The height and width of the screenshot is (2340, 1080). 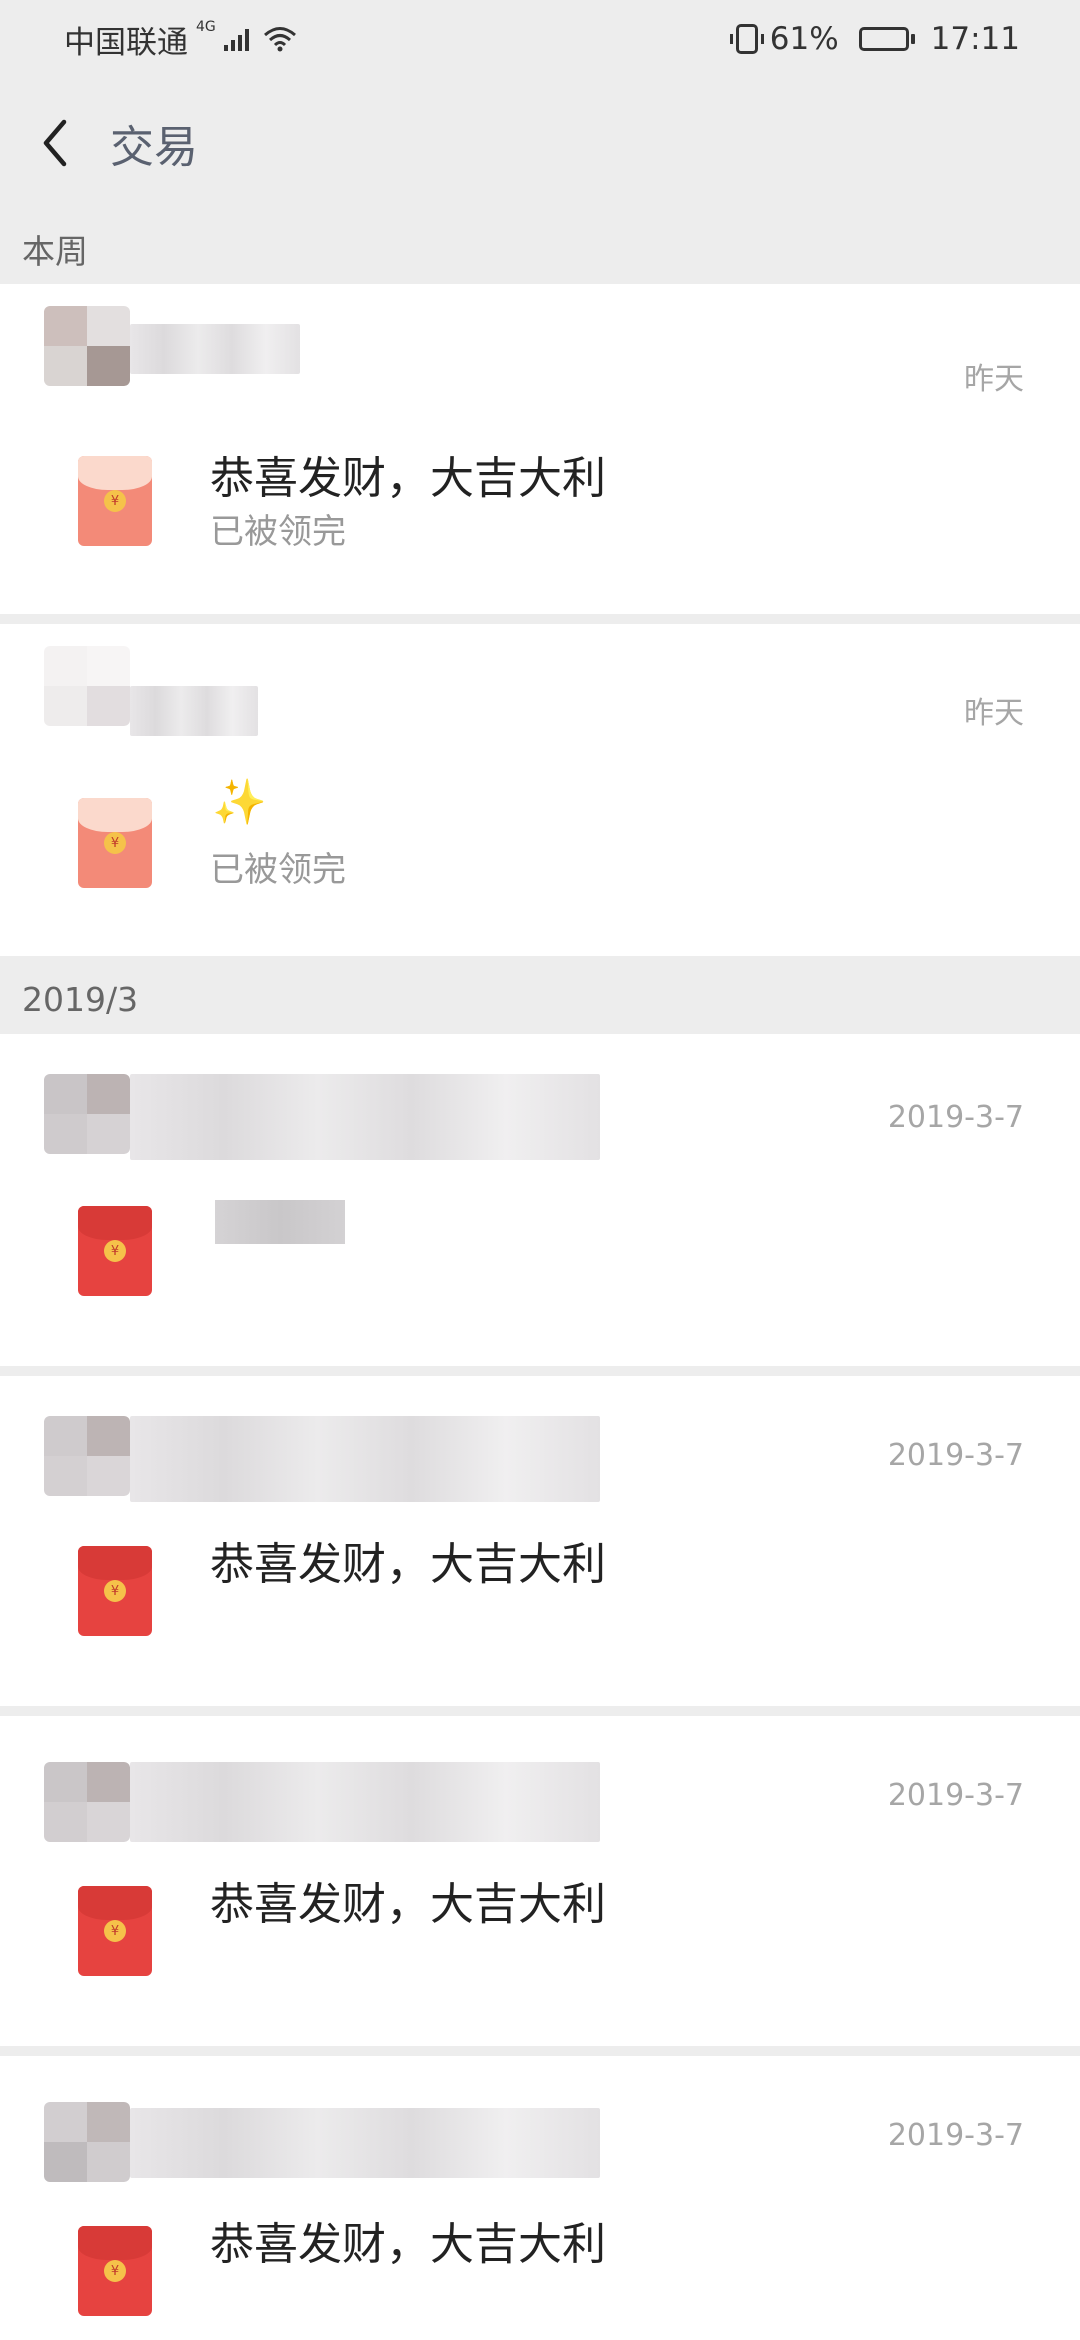 I want to click on chevron-left-icon, so click(x=55, y=143).